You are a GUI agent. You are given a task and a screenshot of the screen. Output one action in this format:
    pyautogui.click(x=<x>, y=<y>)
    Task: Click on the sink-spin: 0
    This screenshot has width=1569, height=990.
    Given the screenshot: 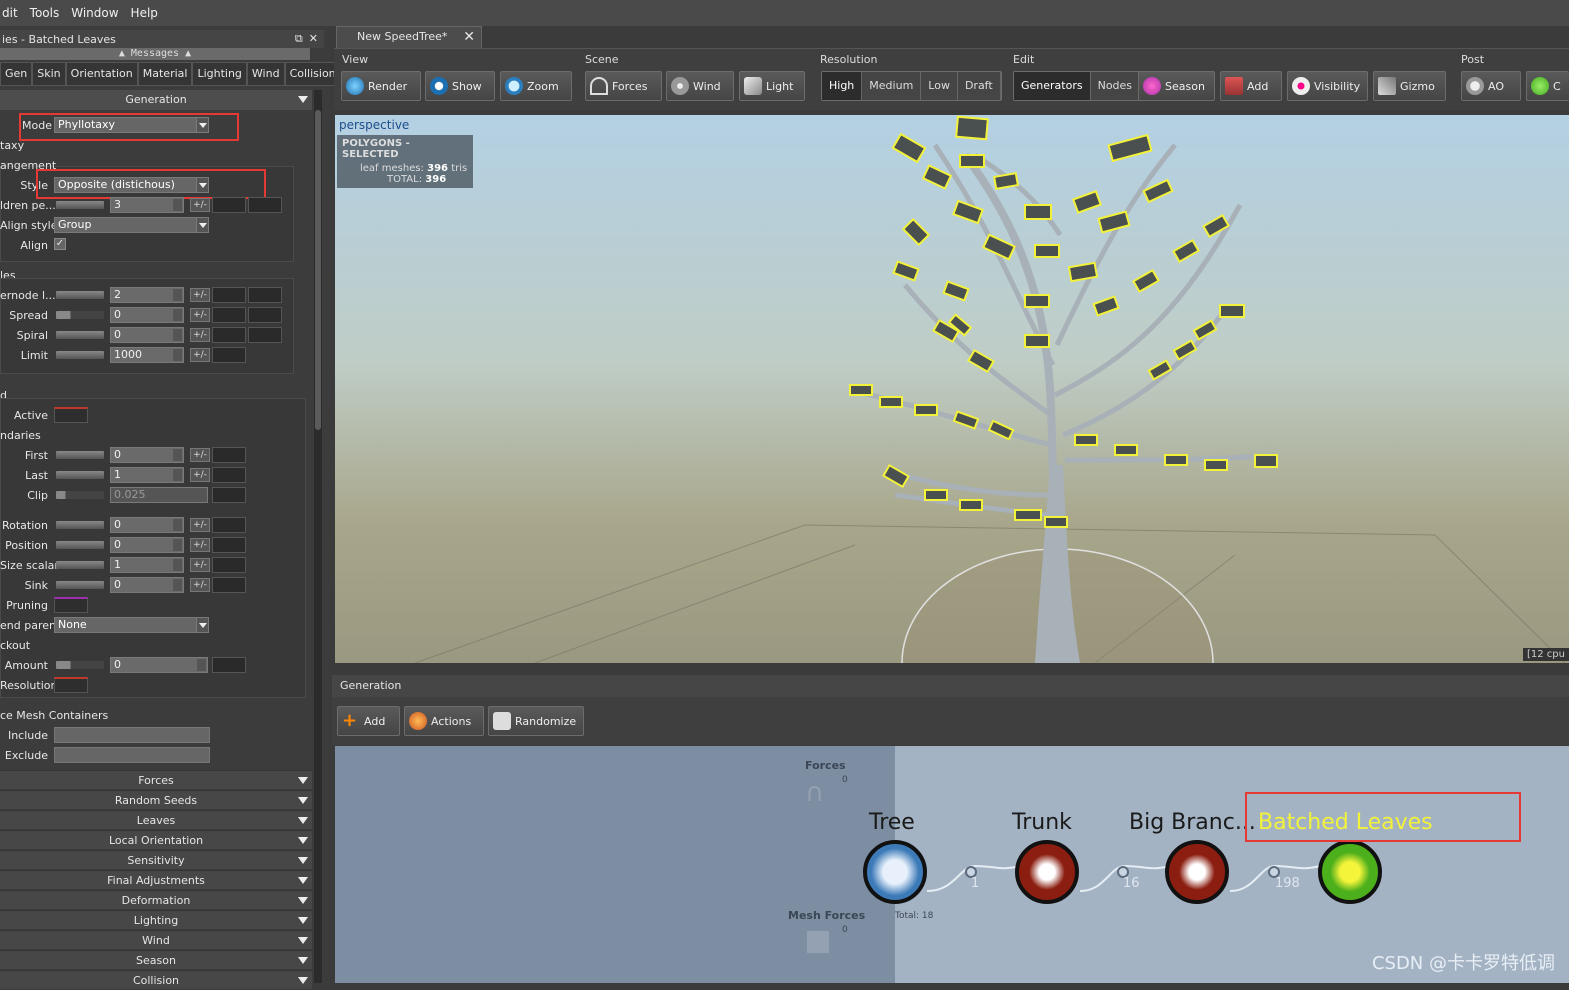 What is the action you would take?
    pyautogui.click(x=147, y=585)
    